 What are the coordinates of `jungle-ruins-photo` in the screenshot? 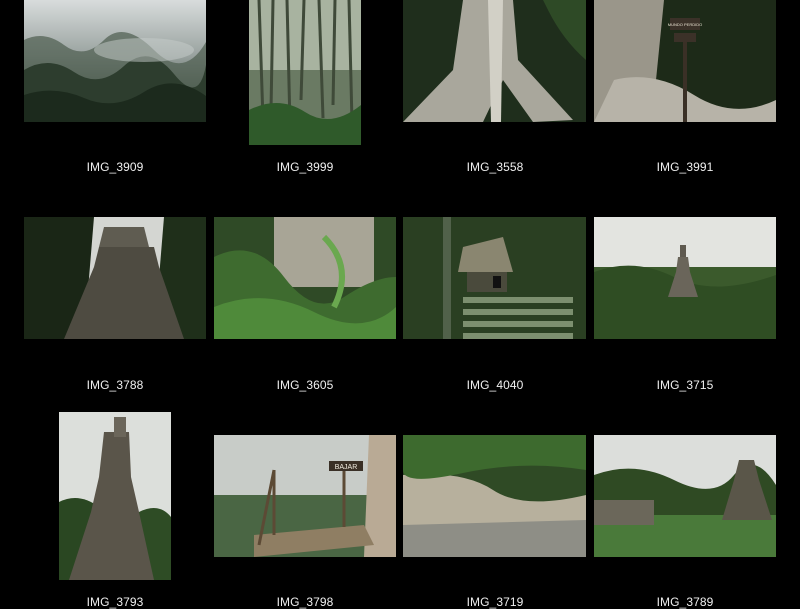 It's located at (305, 278).